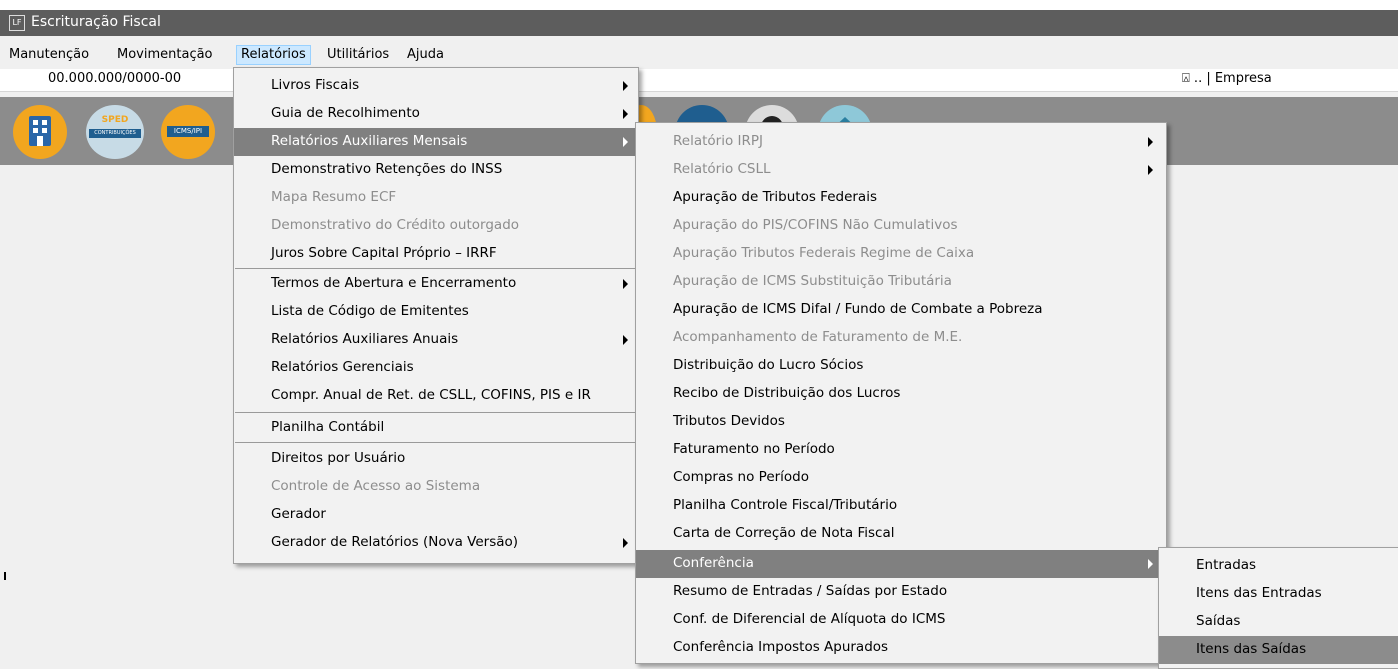  Describe the element at coordinates (376, 486) in the screenshot. I see `menu1-controle-acesso: Controle de Acesso ao Sistema` at that location.